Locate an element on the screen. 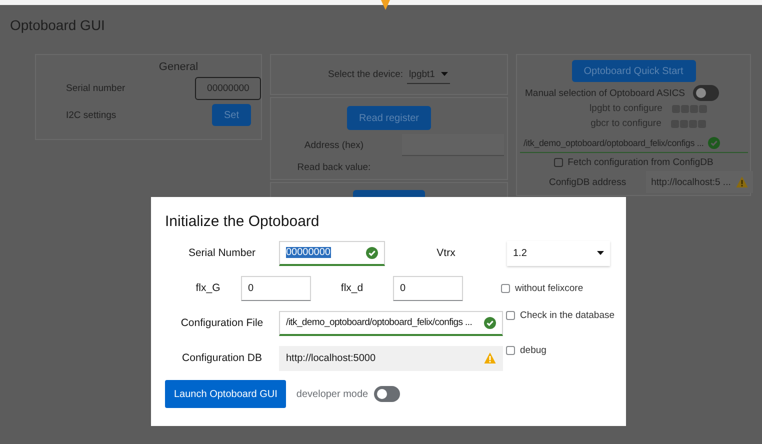  serial-number-field: 00000000 is located at coordinates (332, 253).